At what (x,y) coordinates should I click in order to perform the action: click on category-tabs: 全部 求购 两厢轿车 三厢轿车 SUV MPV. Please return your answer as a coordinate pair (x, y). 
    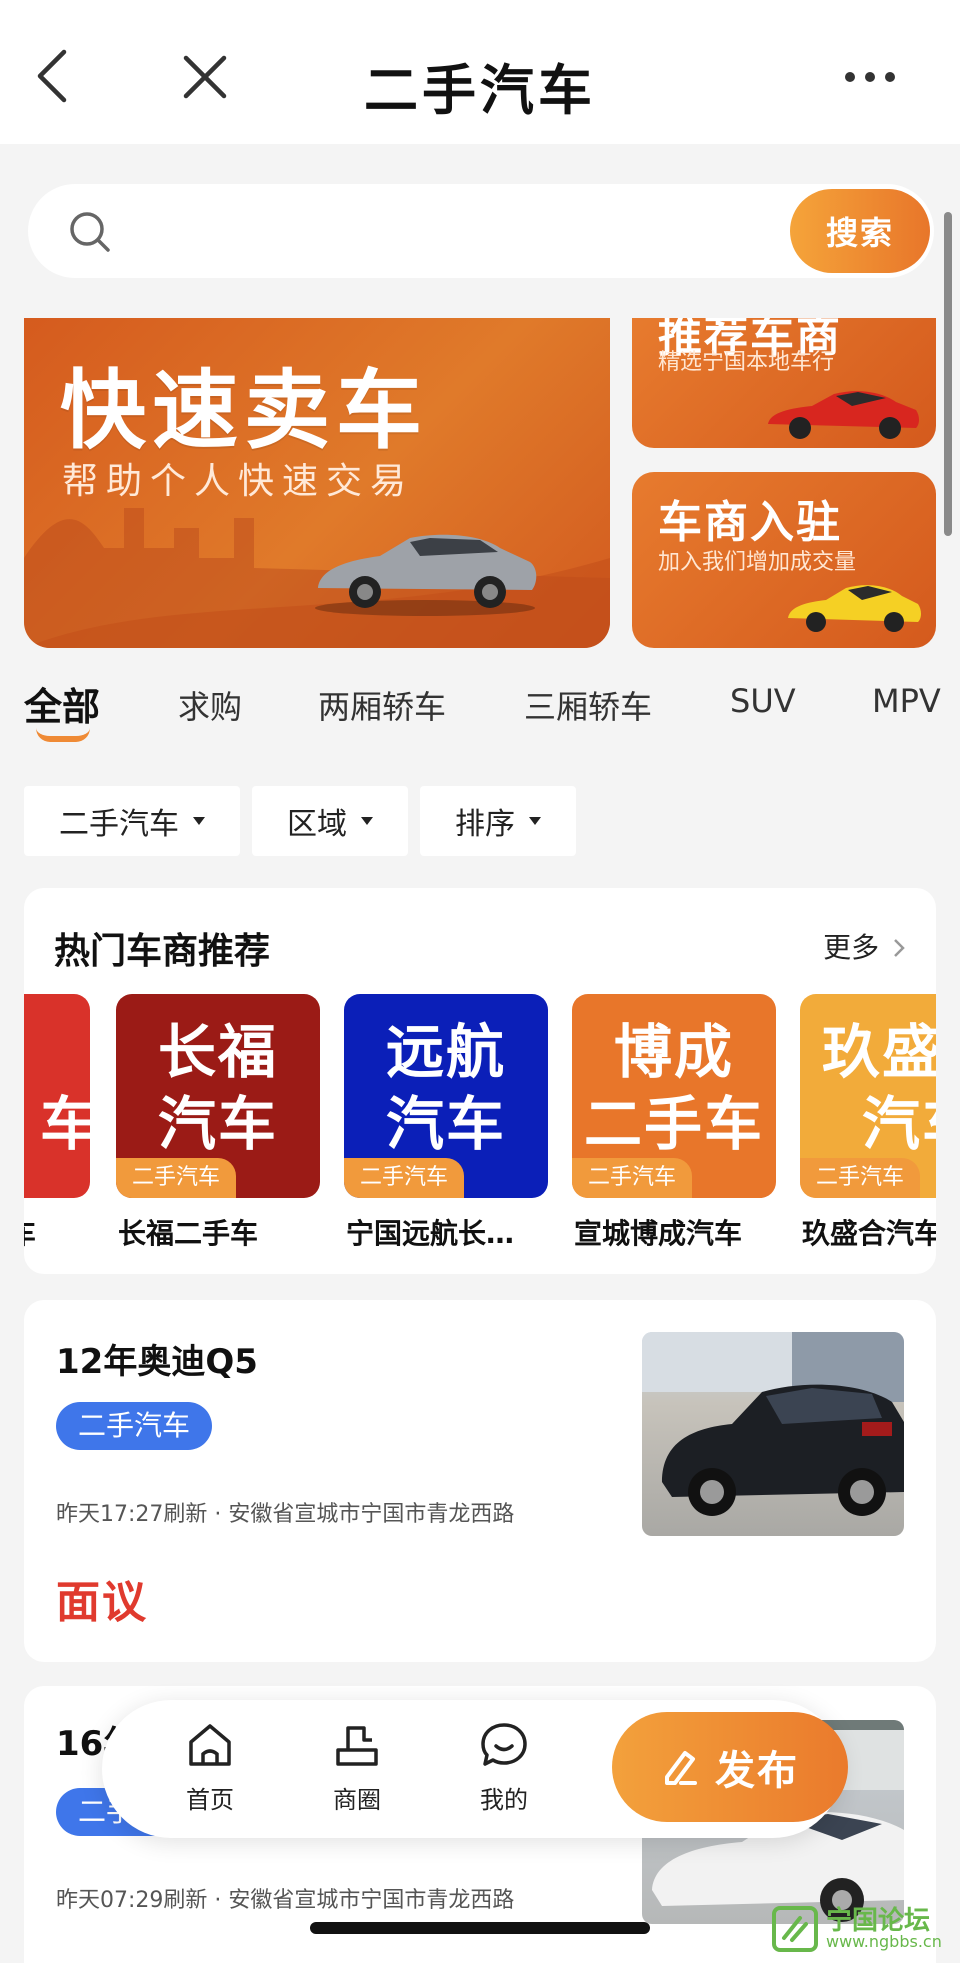
    Looking at the image, I should click on (480, 712).